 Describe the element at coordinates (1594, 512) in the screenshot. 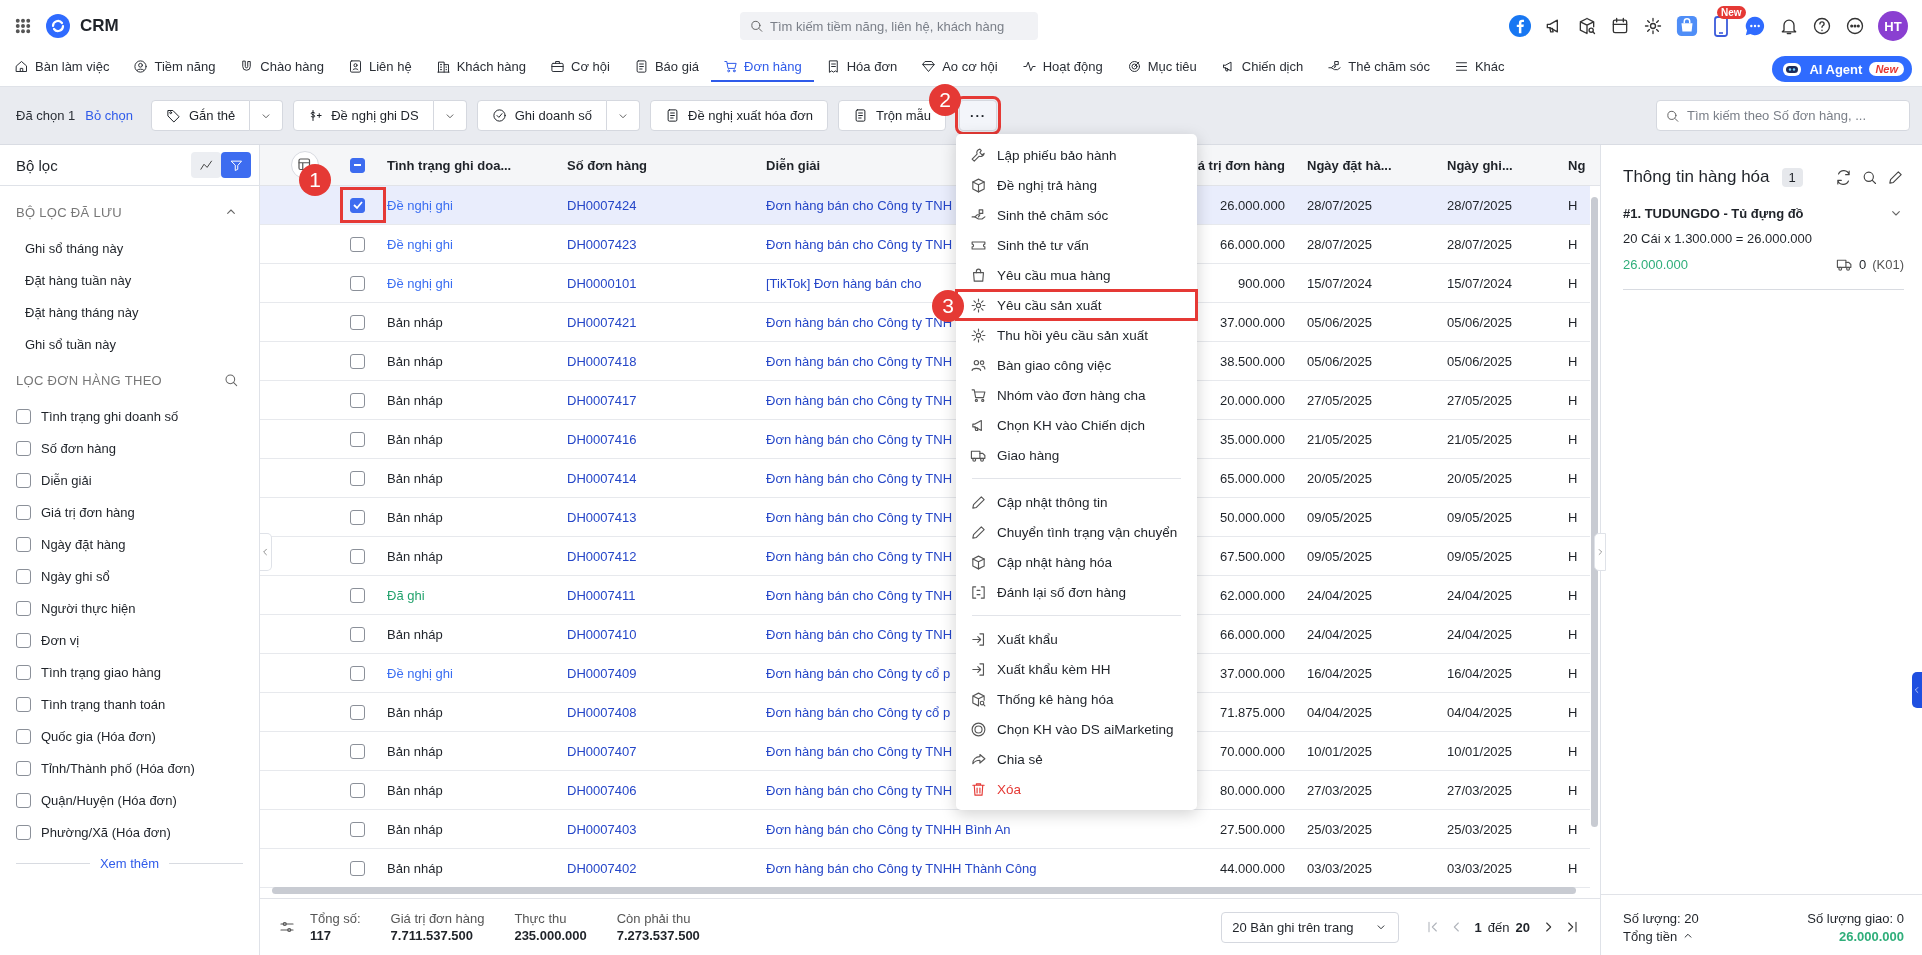

I see `vertical-scrollbar` at that location.